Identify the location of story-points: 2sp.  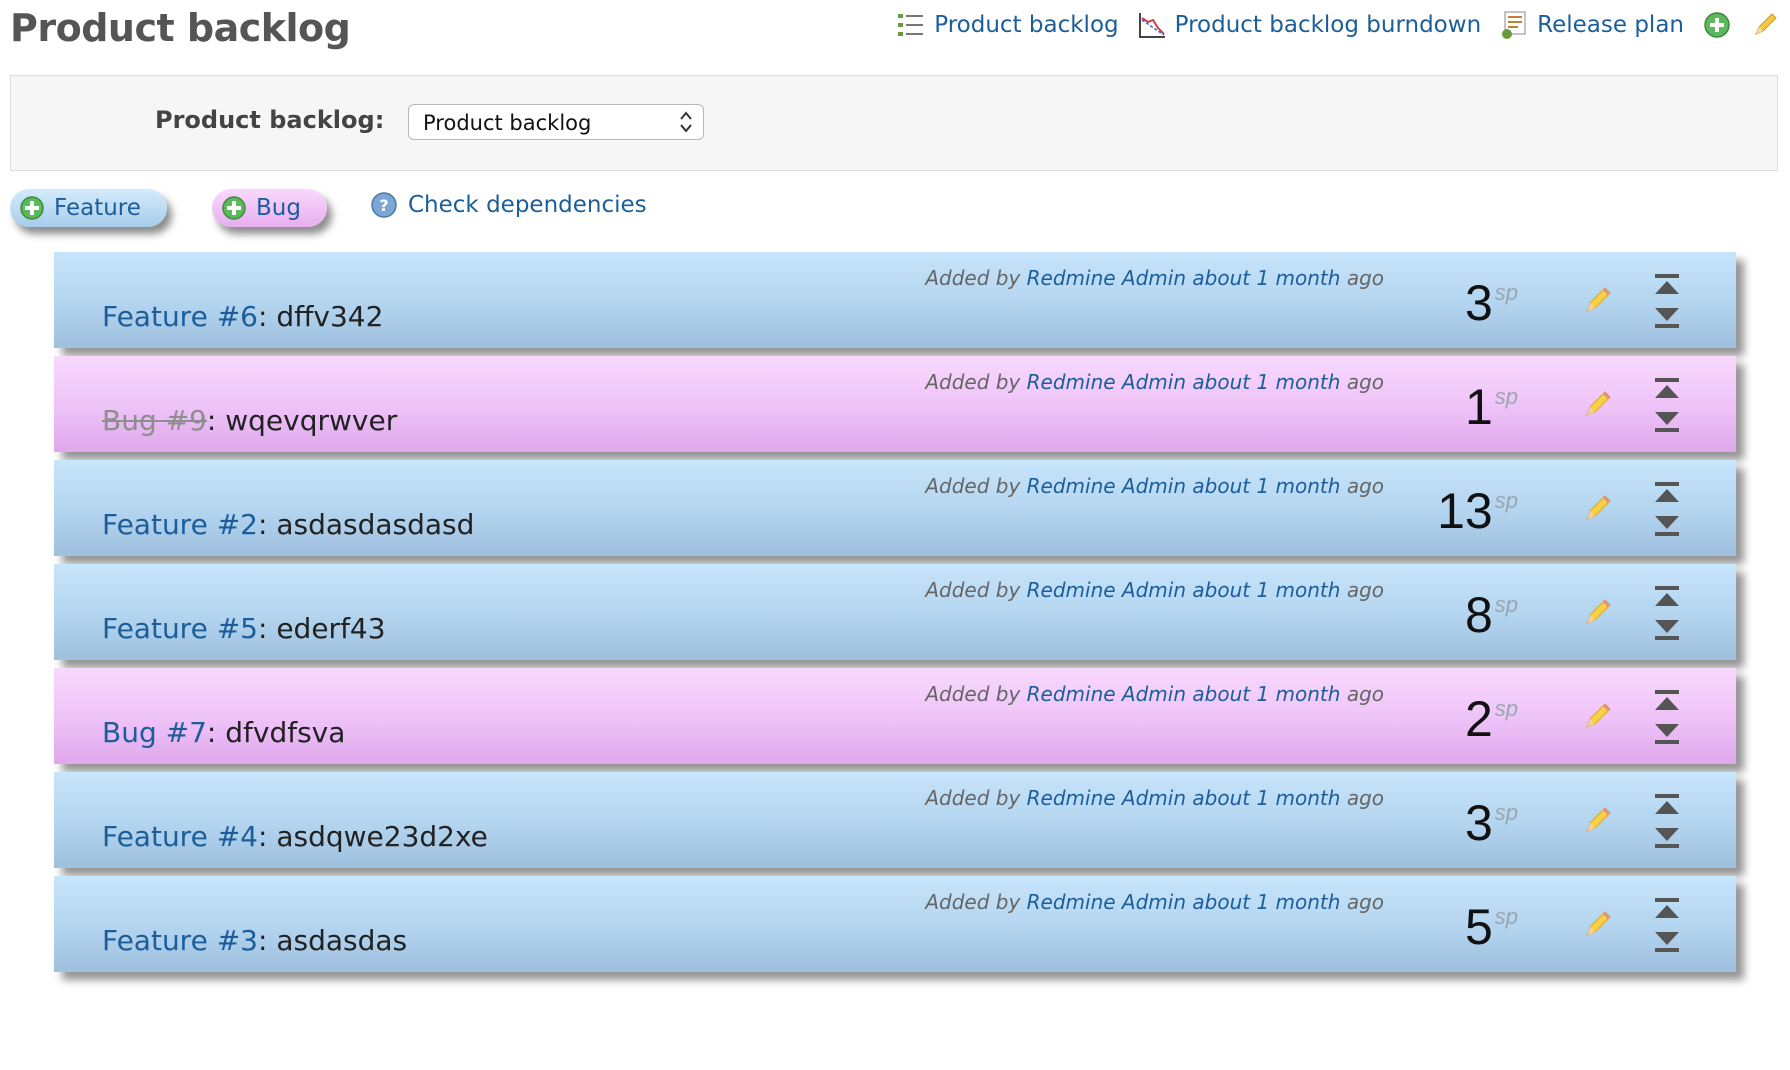
(1463, 719).